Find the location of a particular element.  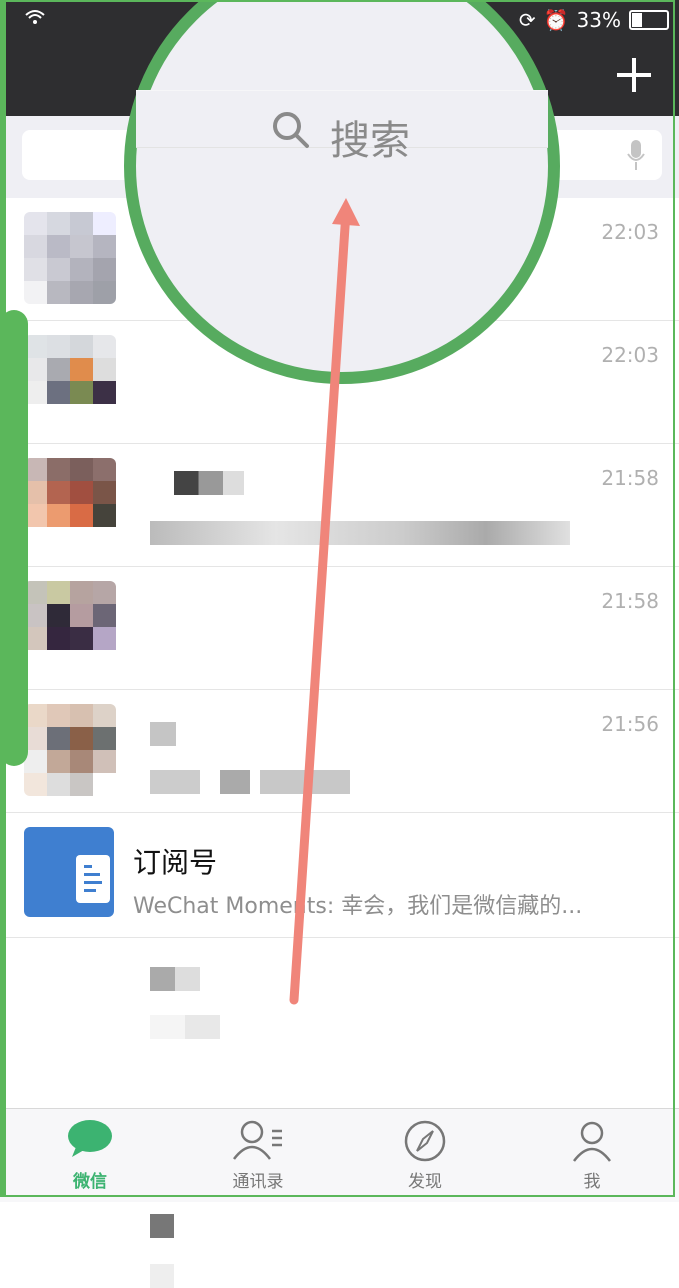

annotation-arrow is located at coordinates (324, 601).